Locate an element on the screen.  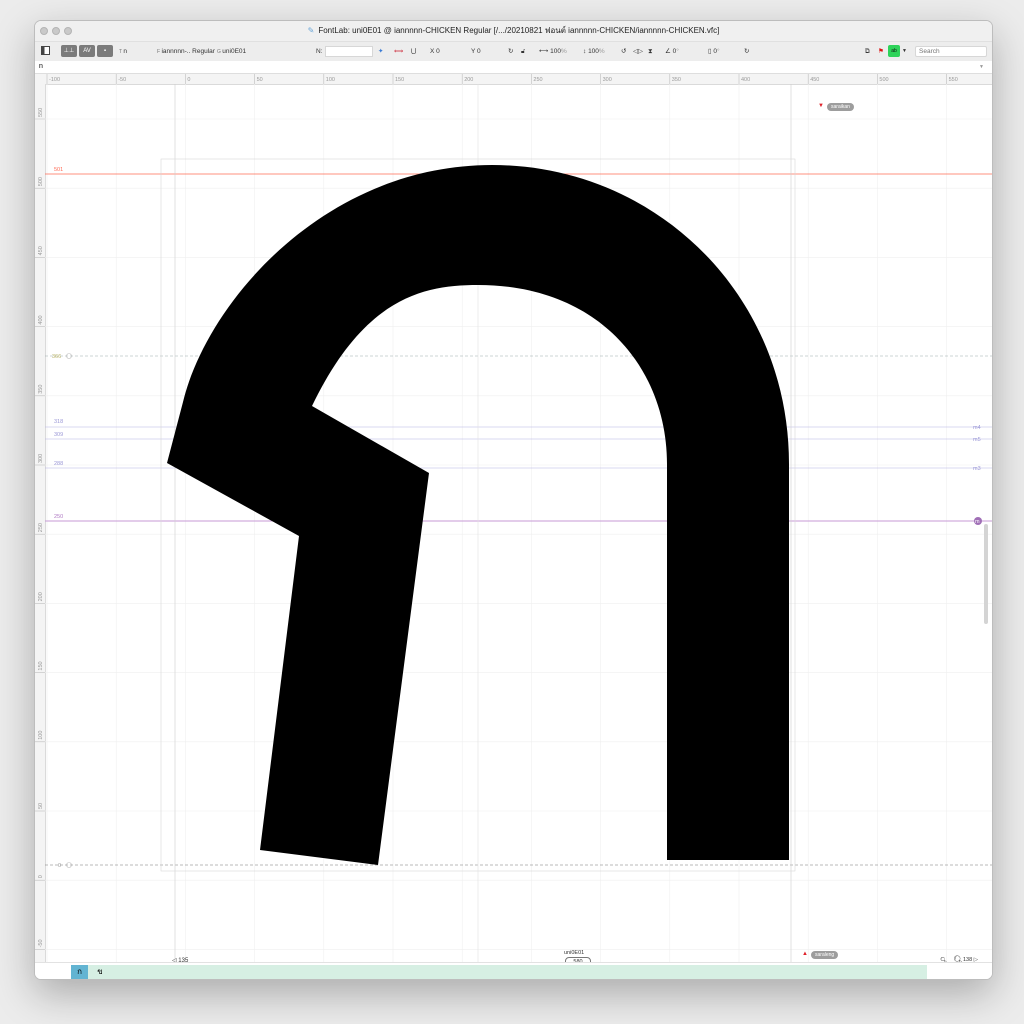
font-selector: F iannnnn-.. Regular is located at coordinates (186, 51).